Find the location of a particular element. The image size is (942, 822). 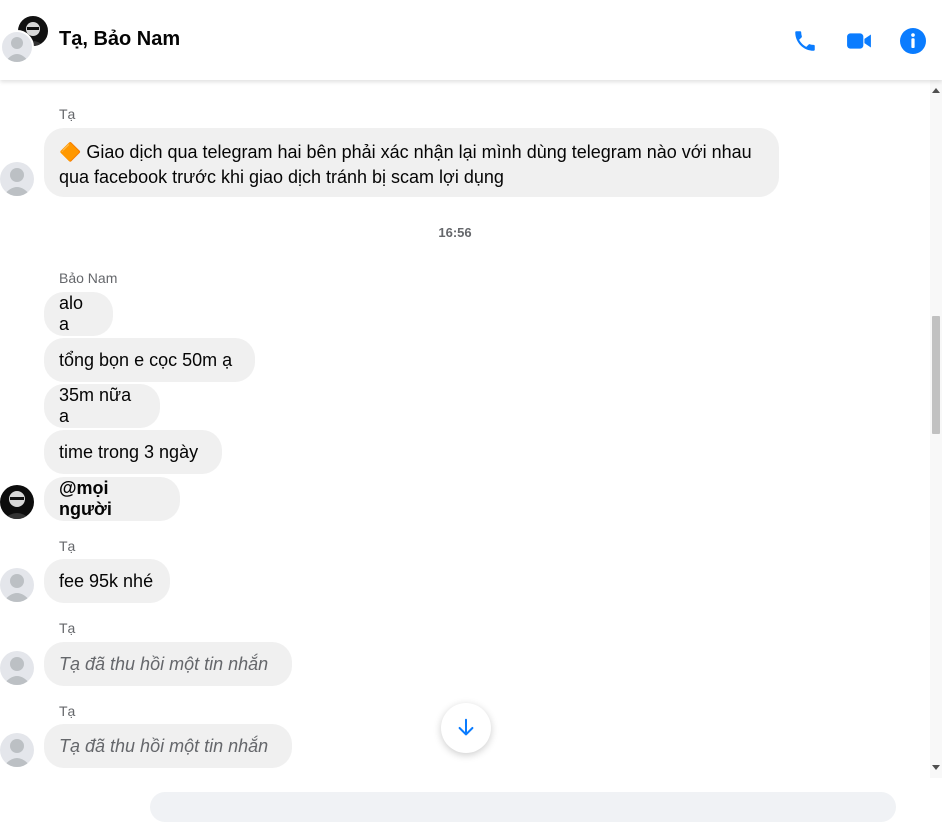

message-bubble: time trong 3 ngày is located at coordinates (133, 452).